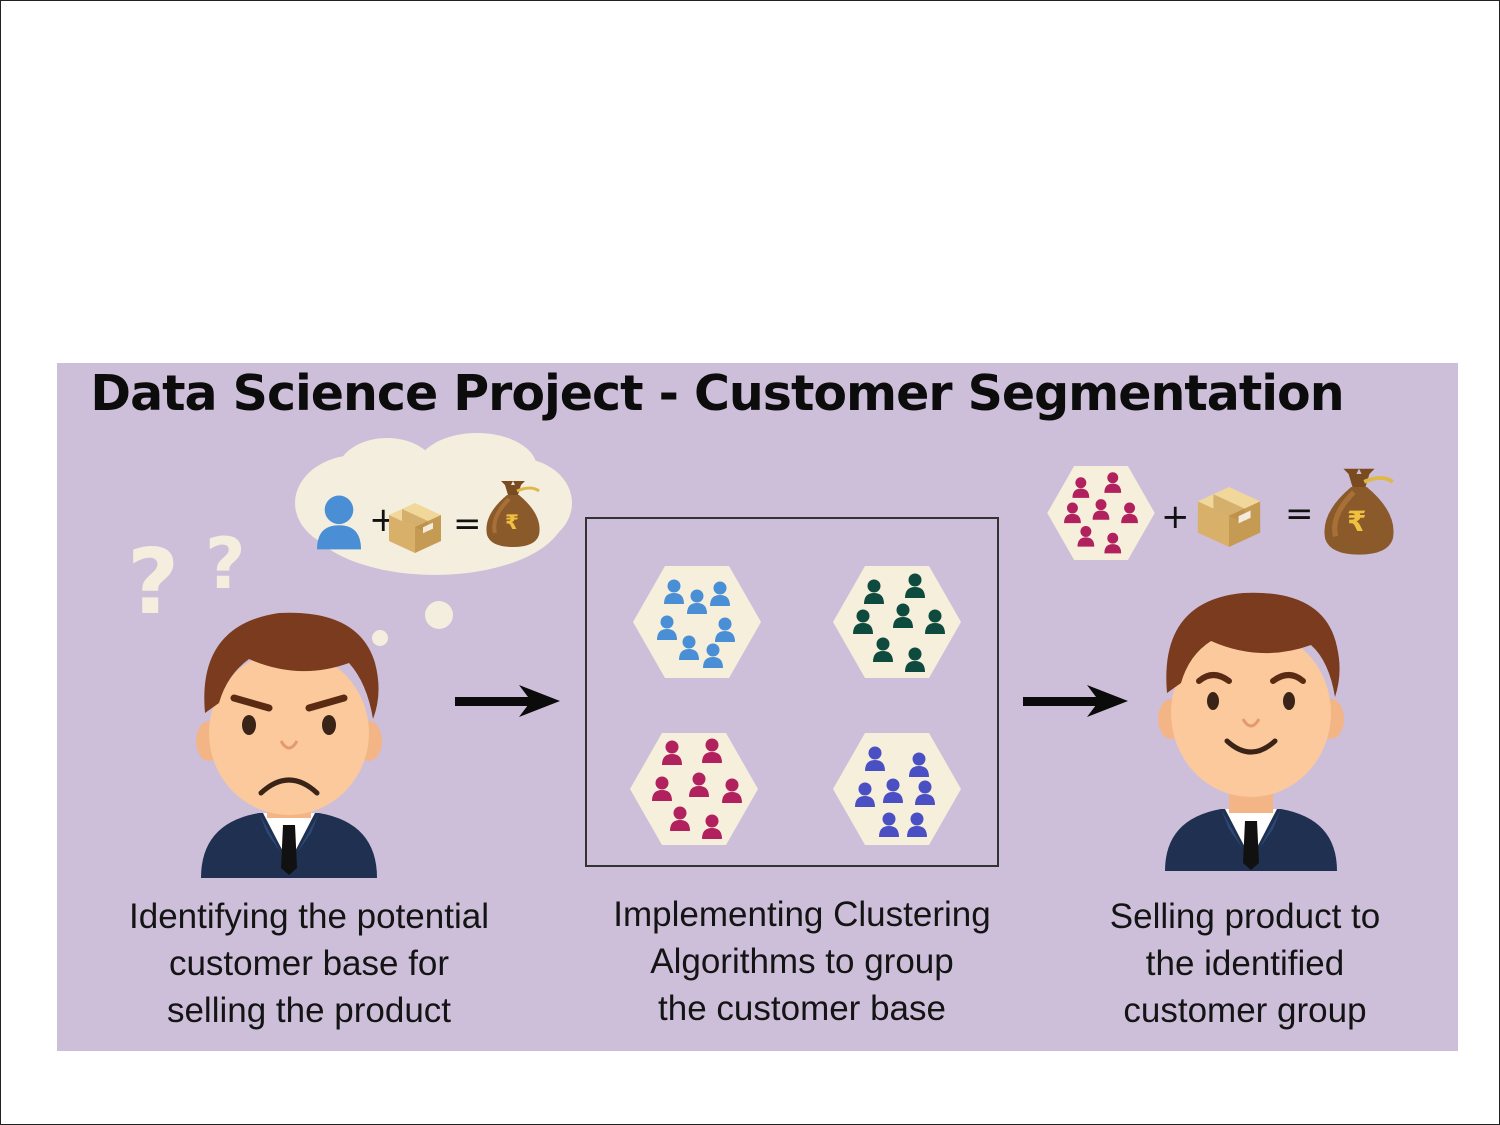 Image resolution: width=1500 pixels, height=1125 pixels. What do you see at coordinates (1299, 514) in the screenshot?
I see `equals-sign: =` at bounding box center [1299, 514].